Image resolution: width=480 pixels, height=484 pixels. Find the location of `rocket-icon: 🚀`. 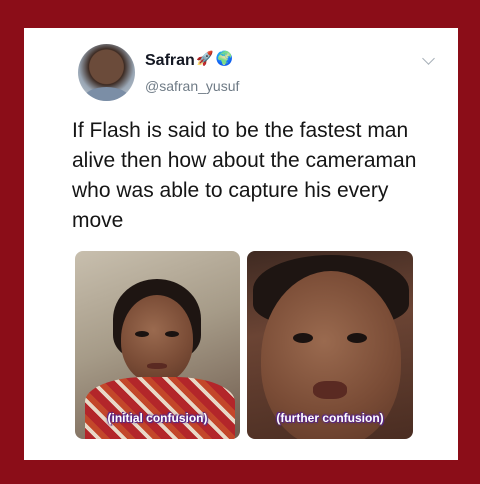

rocket-icon: 🚀 is located at coordinates (205, 58).